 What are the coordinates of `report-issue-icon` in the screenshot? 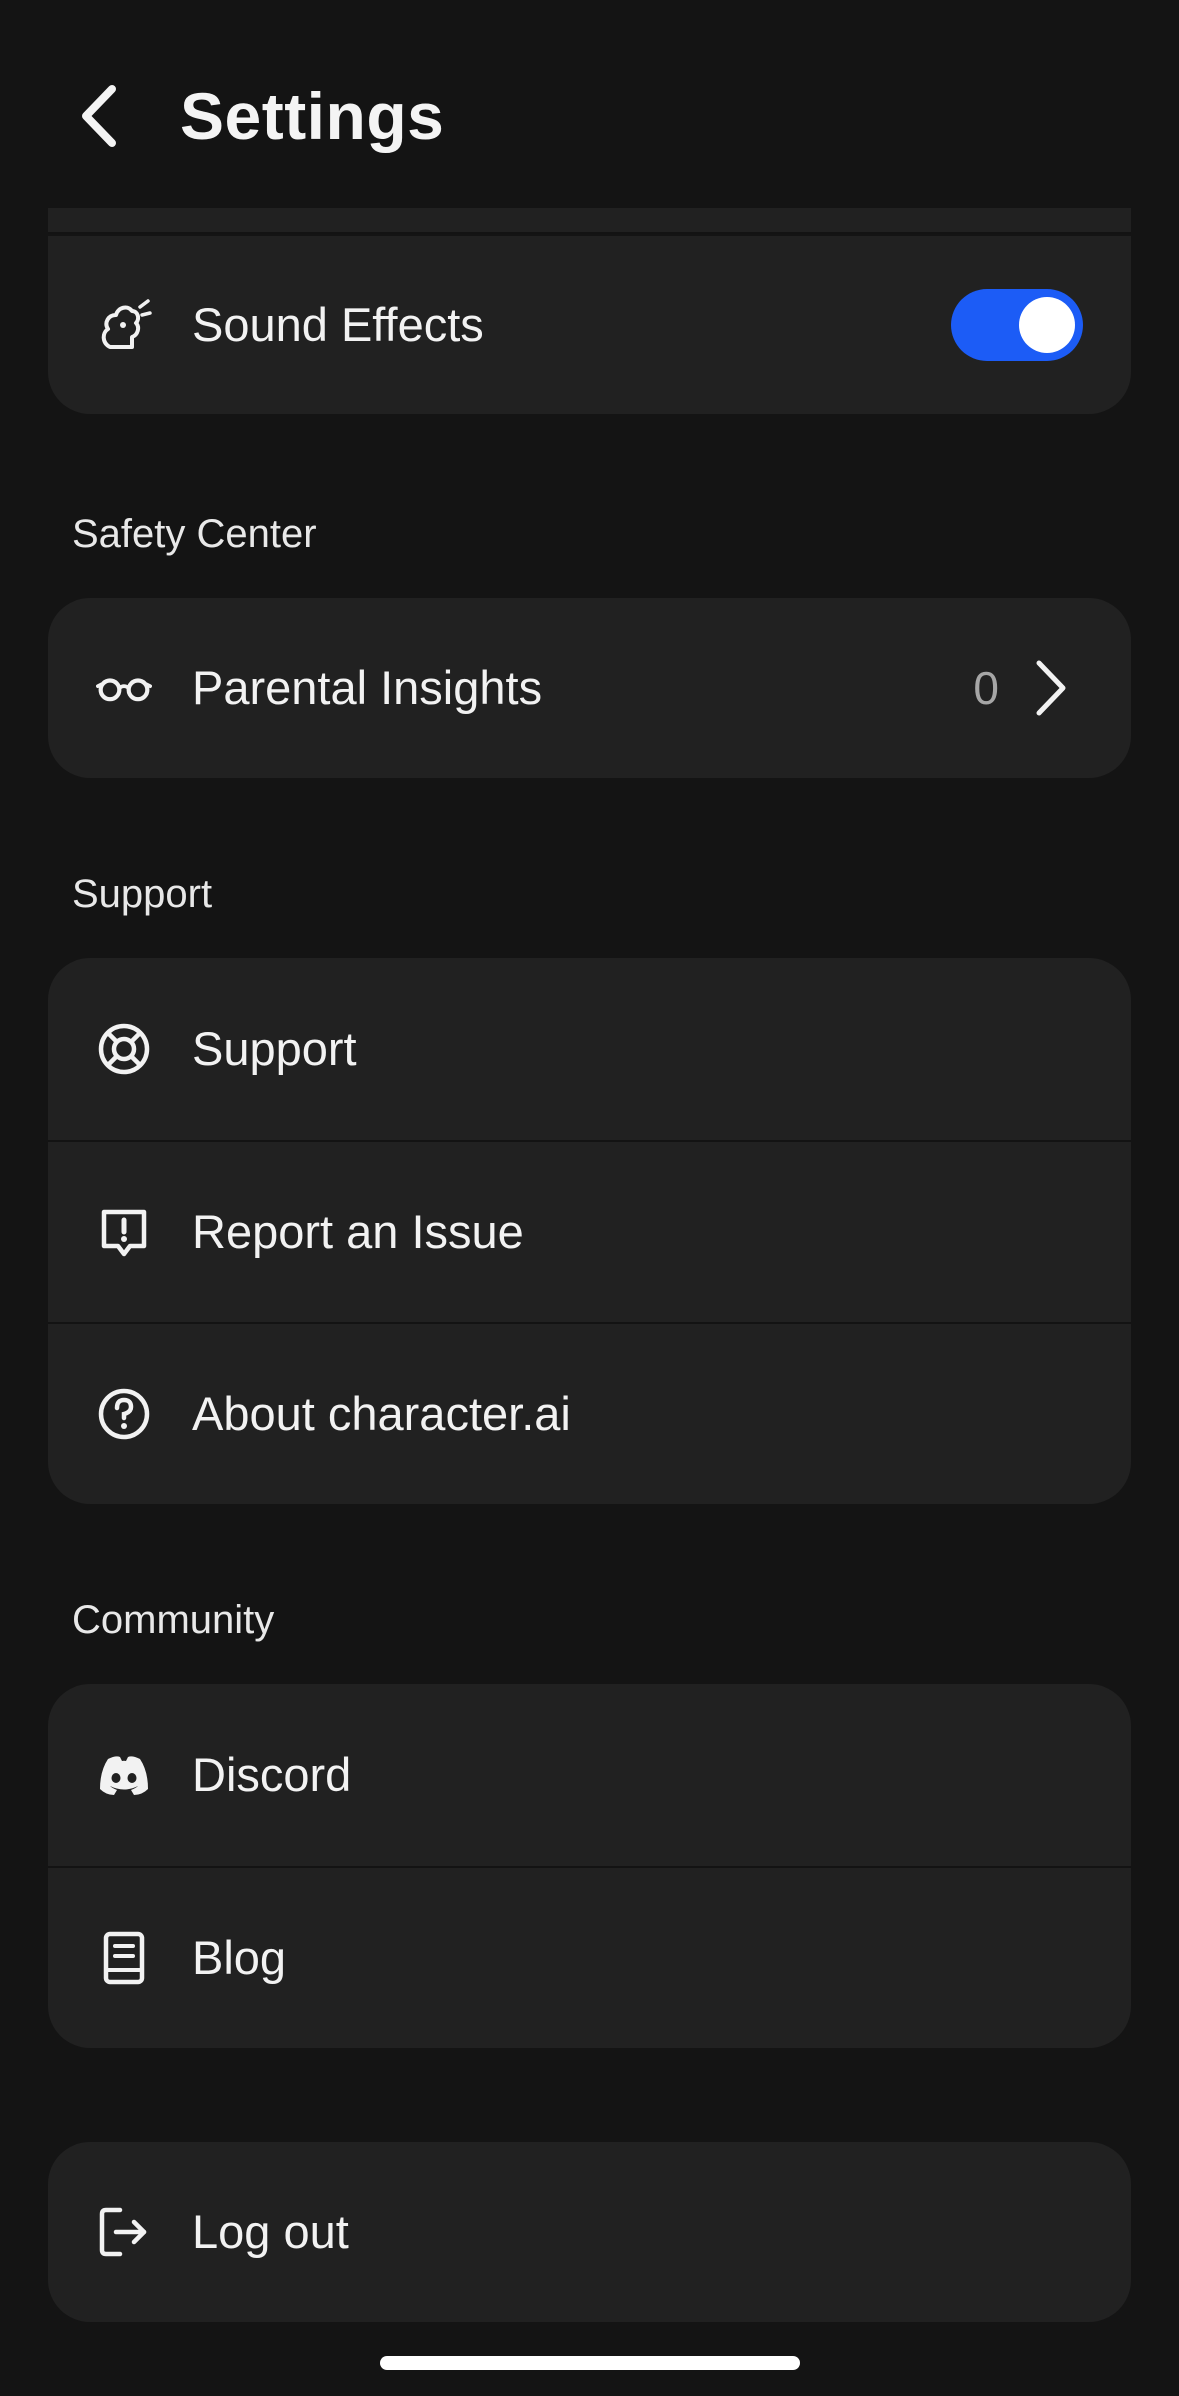 It's located at (124, 1232).